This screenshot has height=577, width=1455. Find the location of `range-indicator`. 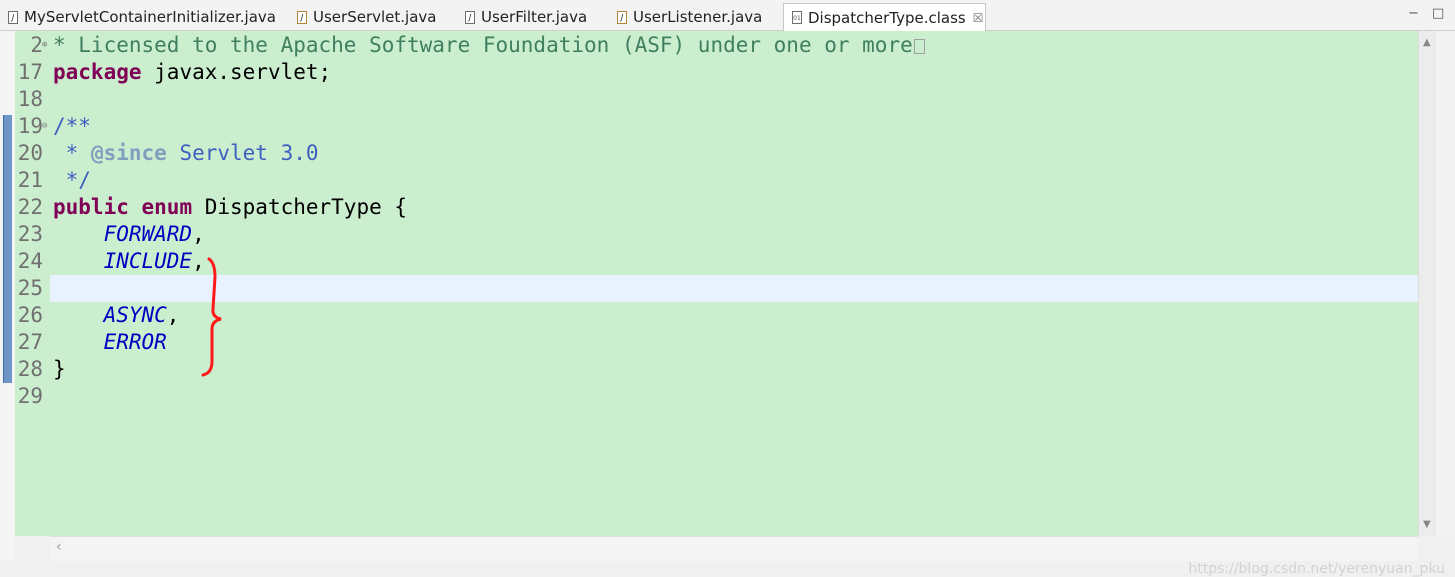

range-indicator is located at coordinates (7, 249).